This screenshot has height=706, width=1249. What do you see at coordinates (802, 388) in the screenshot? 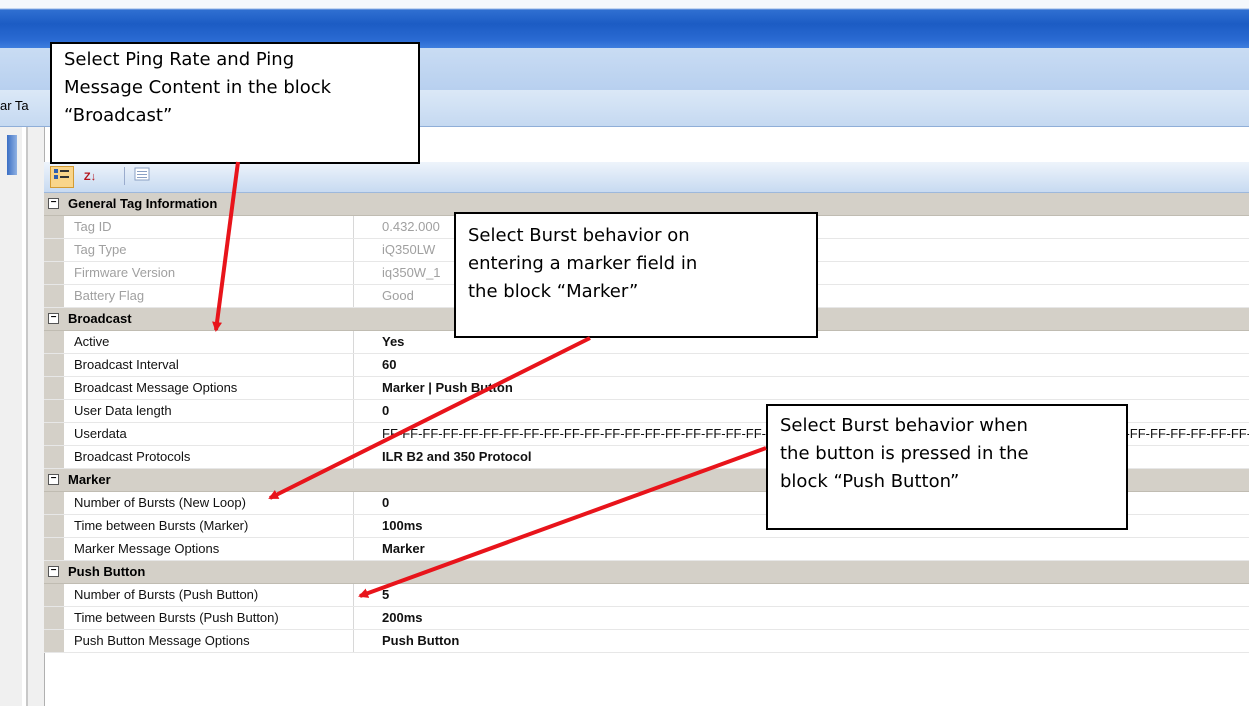
I see `property-value: Marker | Push Button` at bounding box center [802, 388].